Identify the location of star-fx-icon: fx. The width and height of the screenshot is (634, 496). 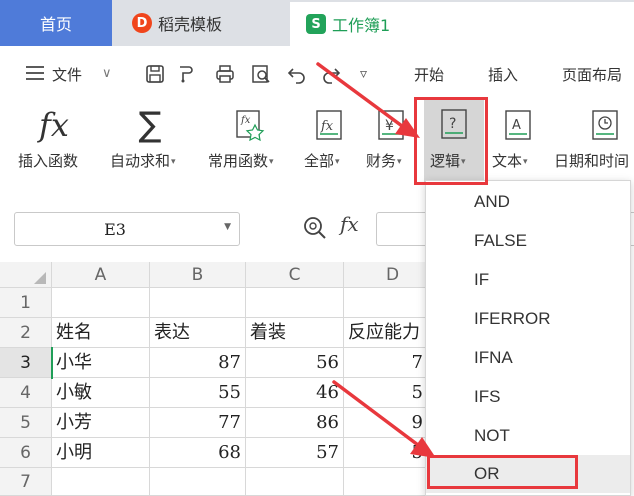
(250, 125).